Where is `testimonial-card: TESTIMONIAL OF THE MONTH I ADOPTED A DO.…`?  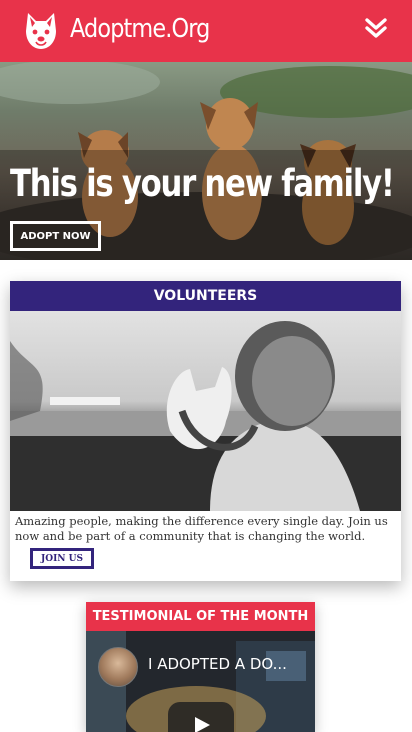 testimonial-card: TESTIMONIAL OF THE MONTH I ADOPTED A DO.… is located at coordinates (200, 667).